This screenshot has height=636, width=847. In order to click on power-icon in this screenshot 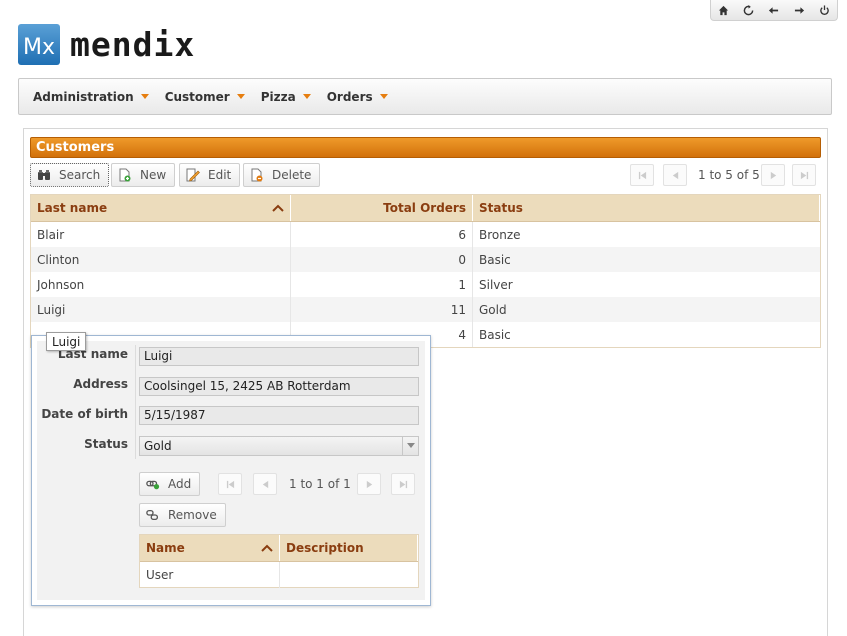, I will do `click(824, 10)`.